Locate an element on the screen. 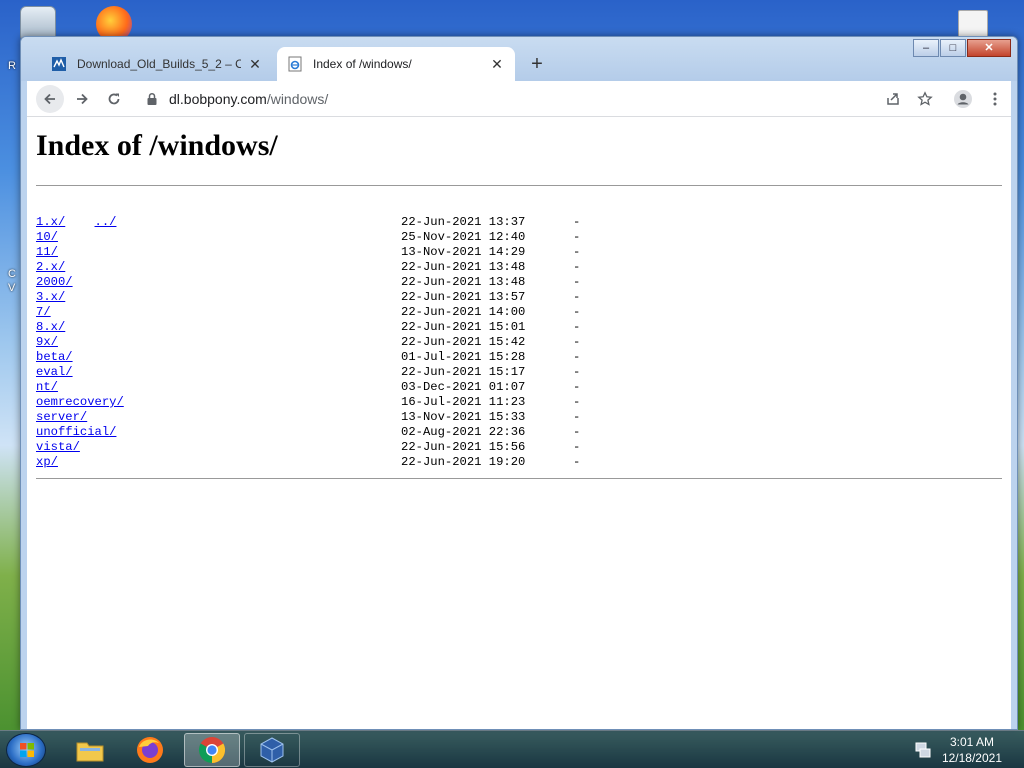  modified-date: 25-Nov-2021 12:40 is located at coordinates (463, 237).